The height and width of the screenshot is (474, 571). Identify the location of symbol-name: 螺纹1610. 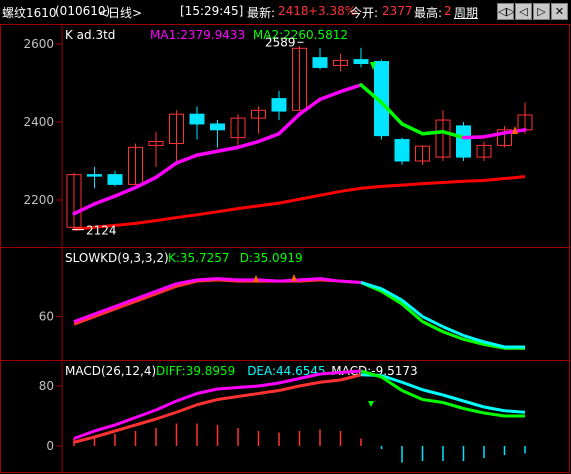
(29, 13).